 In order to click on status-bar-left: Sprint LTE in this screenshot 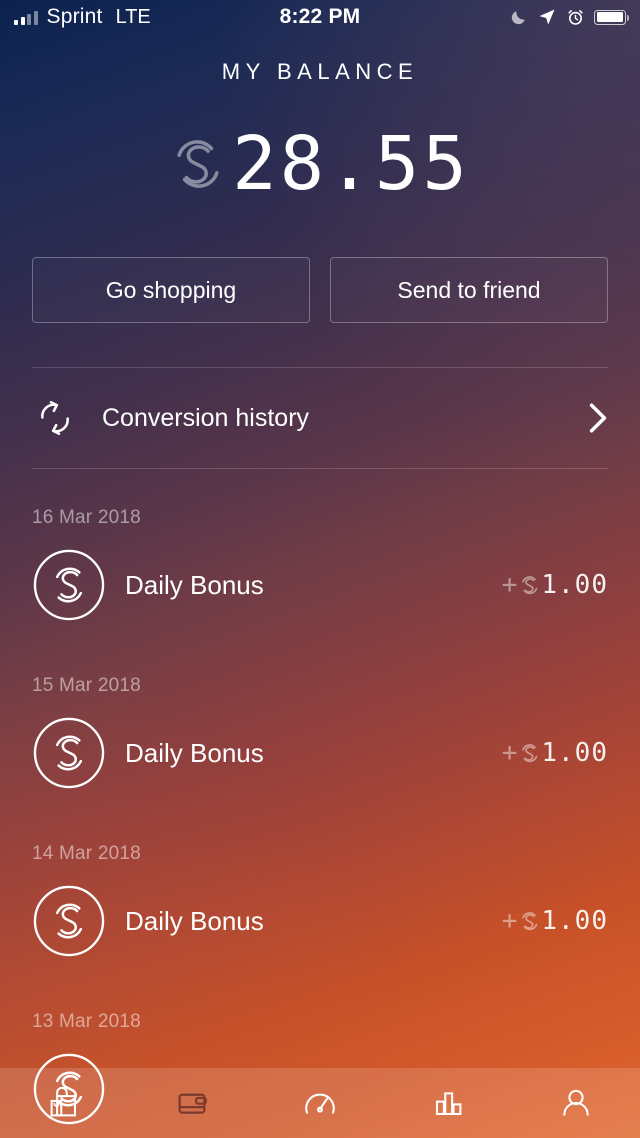, I will do `click(82, 17)`.